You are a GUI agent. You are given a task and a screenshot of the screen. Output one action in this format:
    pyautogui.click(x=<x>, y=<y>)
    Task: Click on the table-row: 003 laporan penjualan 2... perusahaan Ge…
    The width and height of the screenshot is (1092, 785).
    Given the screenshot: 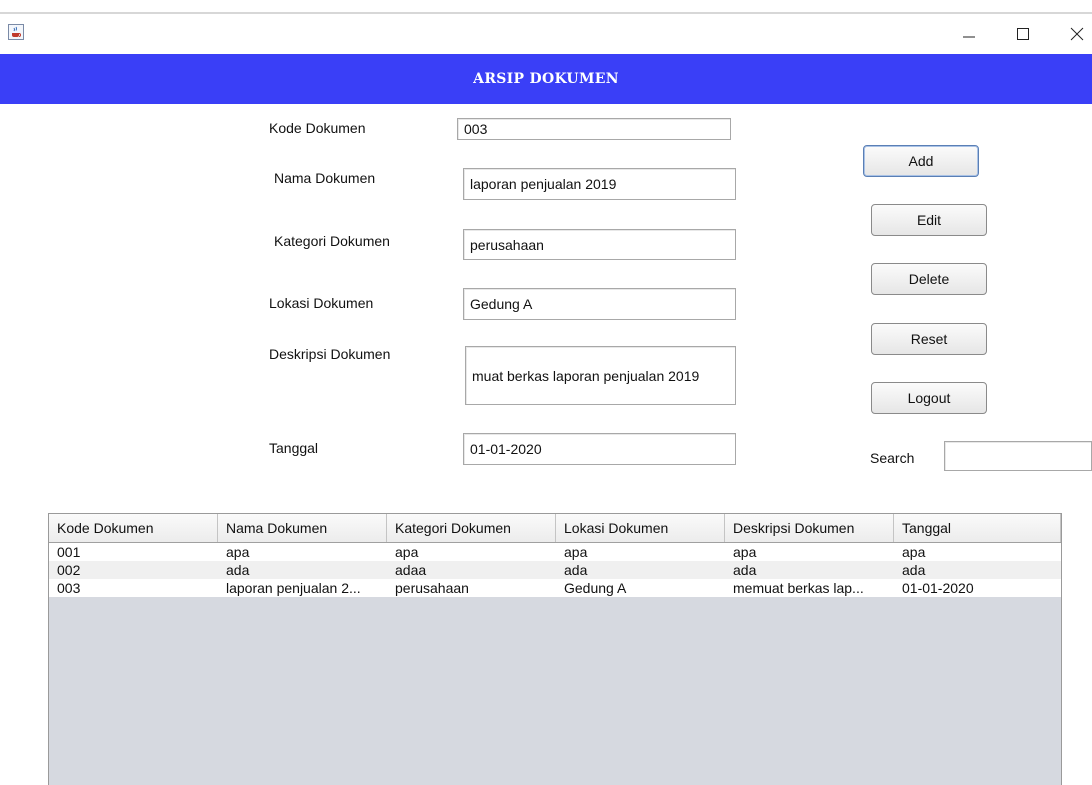 What is the action you would take?
    pyautogui.click(x=555, y=588)
    